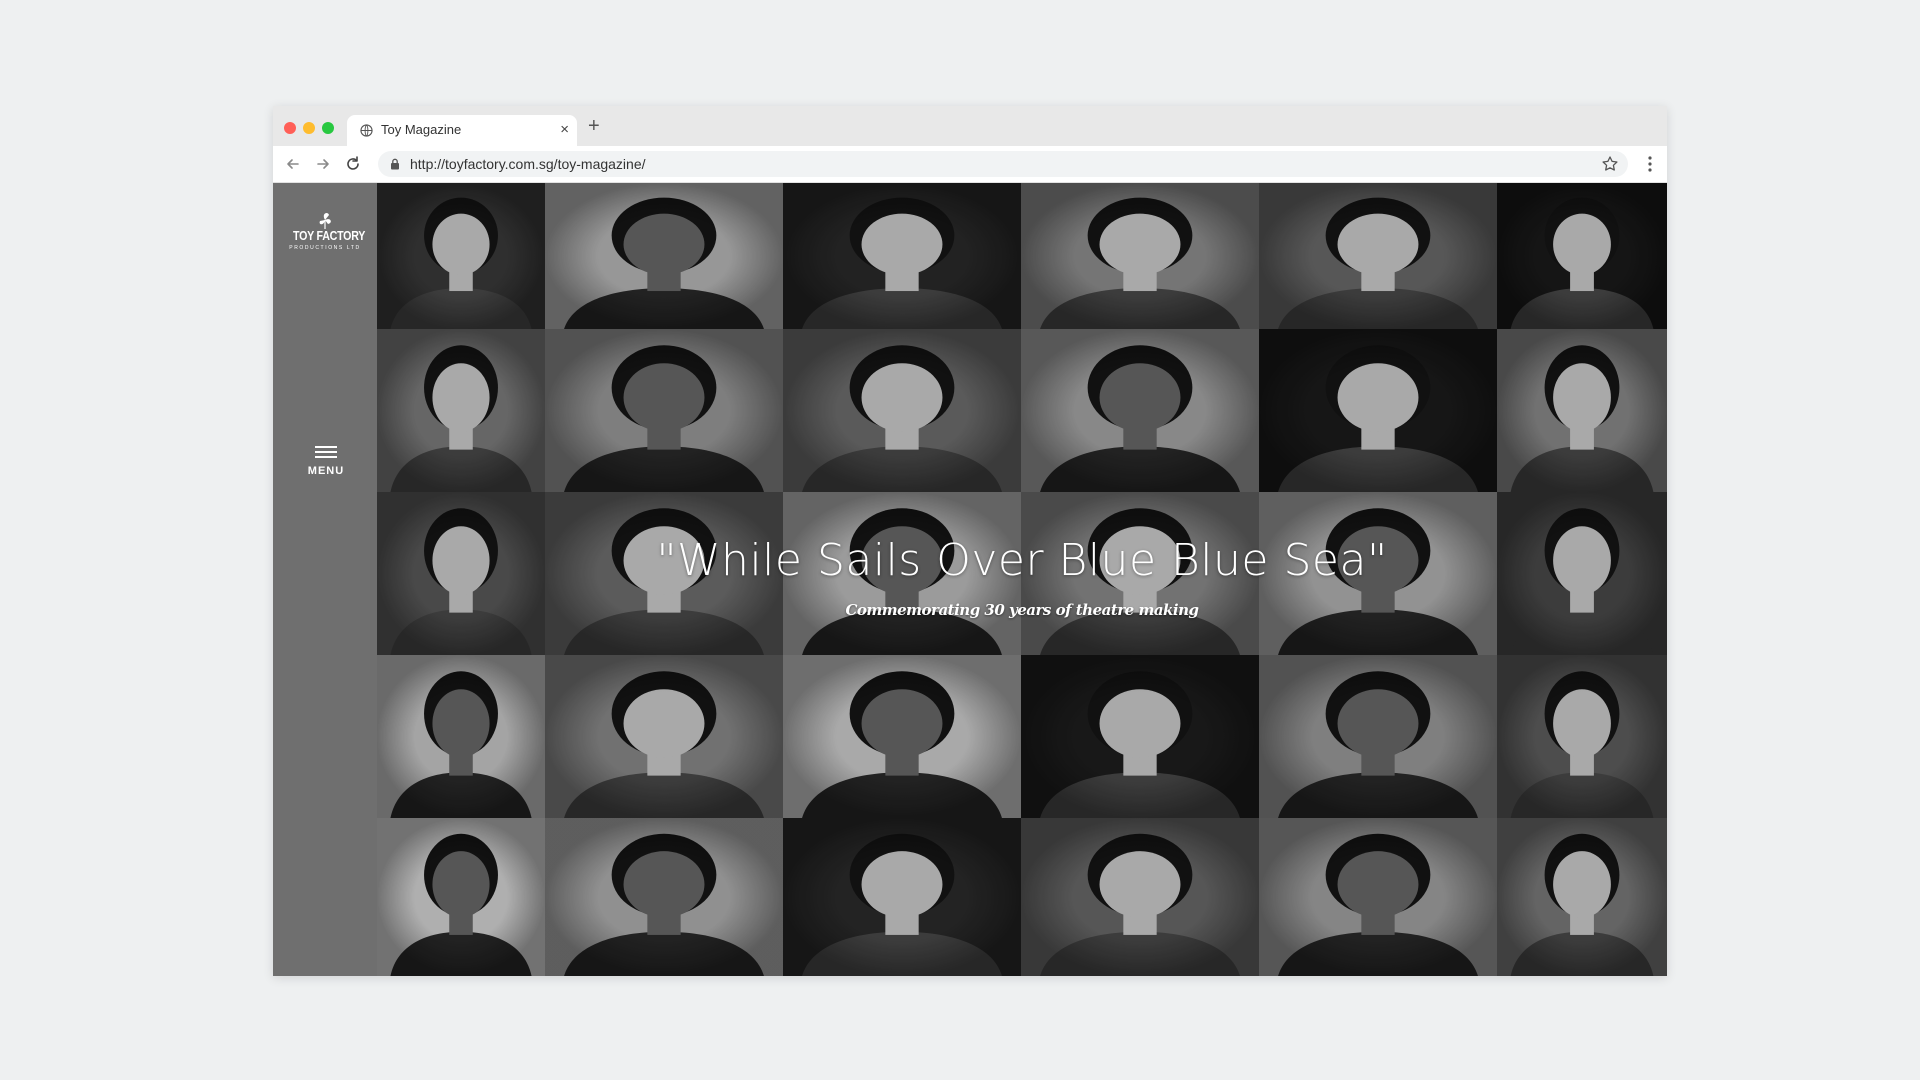  I want to click on tab-title: Toy Magazine, so click(421, 129).